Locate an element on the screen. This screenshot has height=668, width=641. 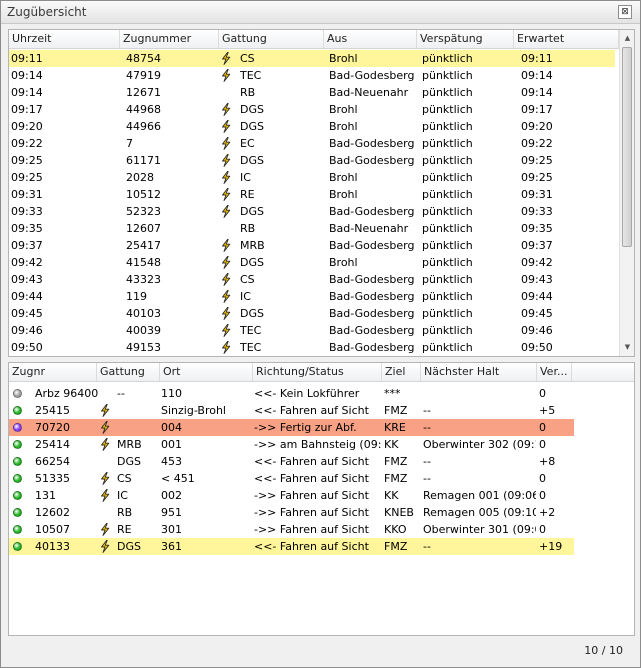
train-row: 70720 004 ->> Fertig zur Abf. KRE -- 0 is located at coordinates (291, 427).